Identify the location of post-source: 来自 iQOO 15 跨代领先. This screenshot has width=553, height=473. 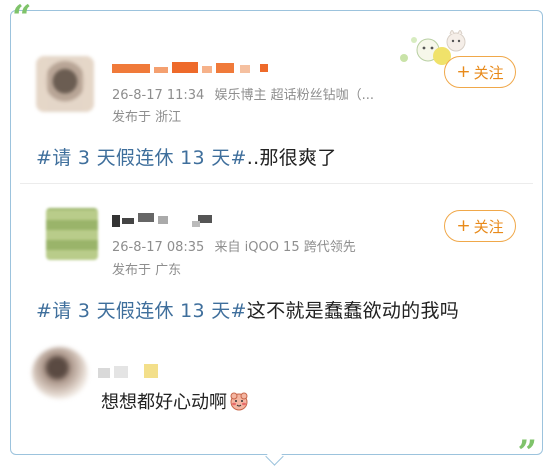
(284, 247).